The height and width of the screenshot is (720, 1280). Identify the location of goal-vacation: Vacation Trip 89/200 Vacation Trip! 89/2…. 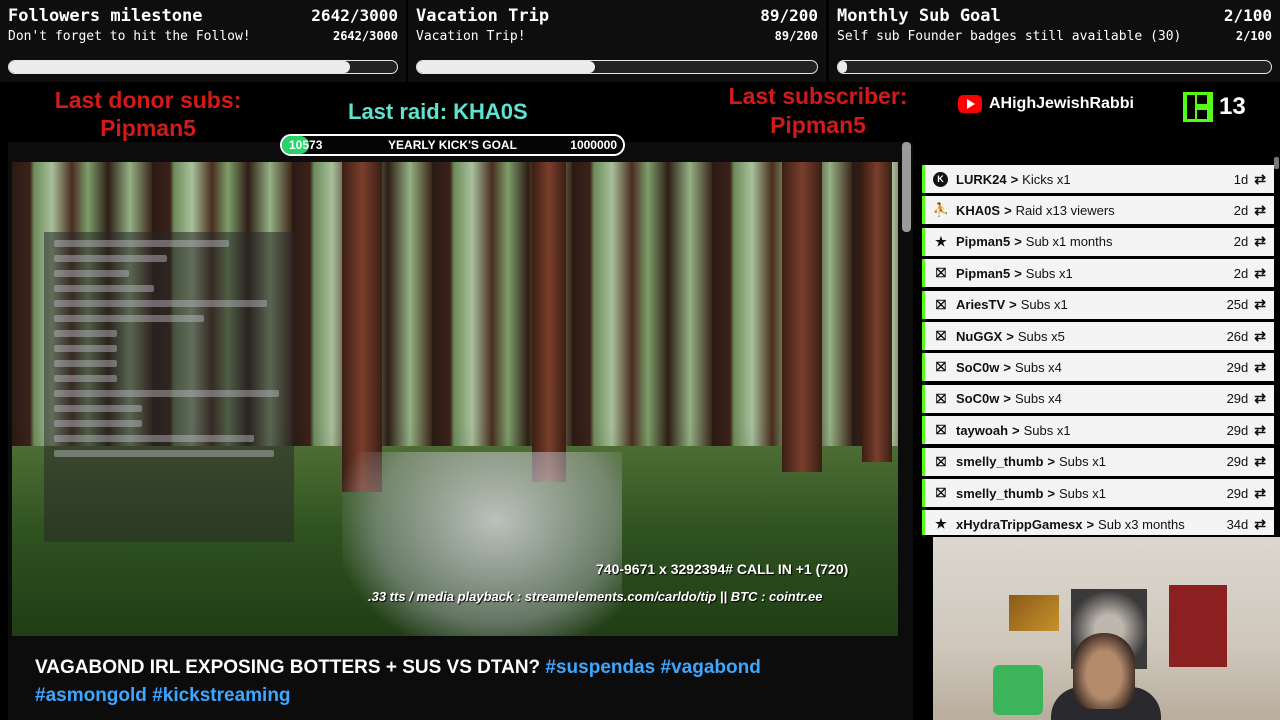
(617, 41).